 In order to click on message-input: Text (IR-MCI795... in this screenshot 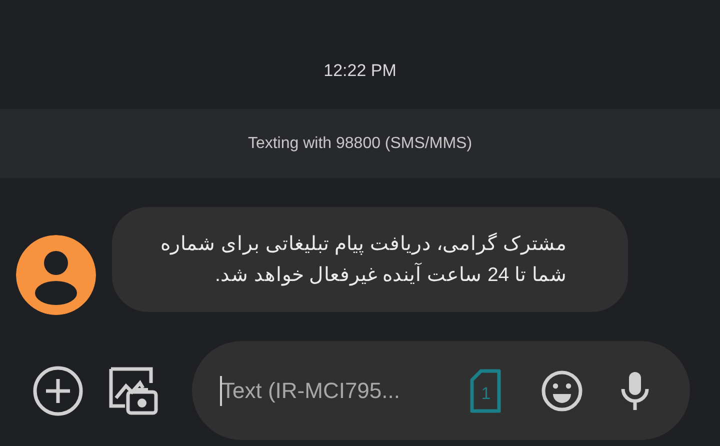, I will do `click(327, 390)`.